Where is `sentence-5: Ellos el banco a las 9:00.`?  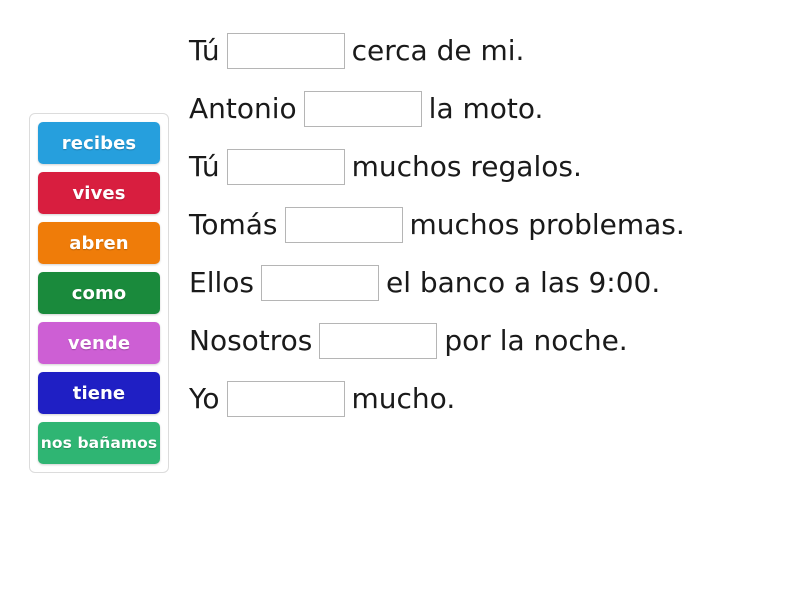 sentence-5: Ellos el banco a las 9:00. is located at coordinates (479, 283).